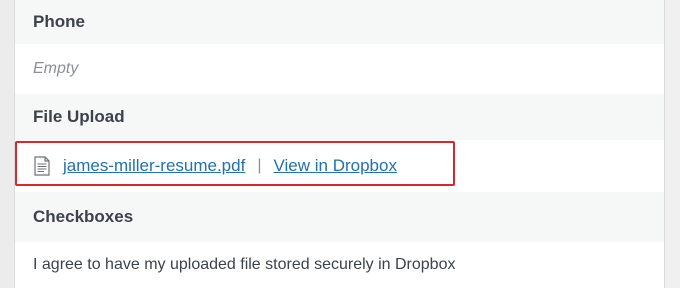  What do you see at coordinates (59, 21) in the screenshot?
I see `phone-label-text: Phone` at bounding box center [59, 21].